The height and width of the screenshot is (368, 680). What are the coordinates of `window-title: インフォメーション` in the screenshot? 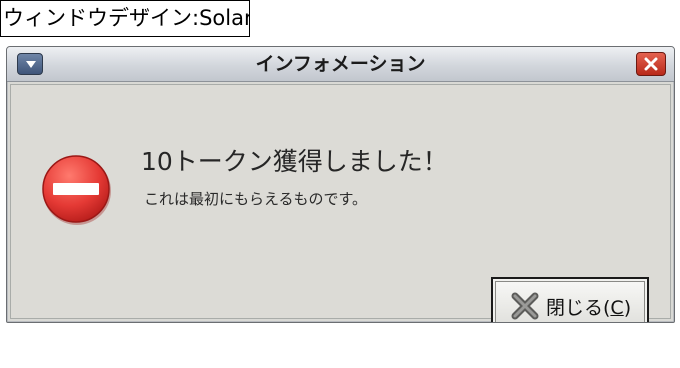 It's located at (340, 64).